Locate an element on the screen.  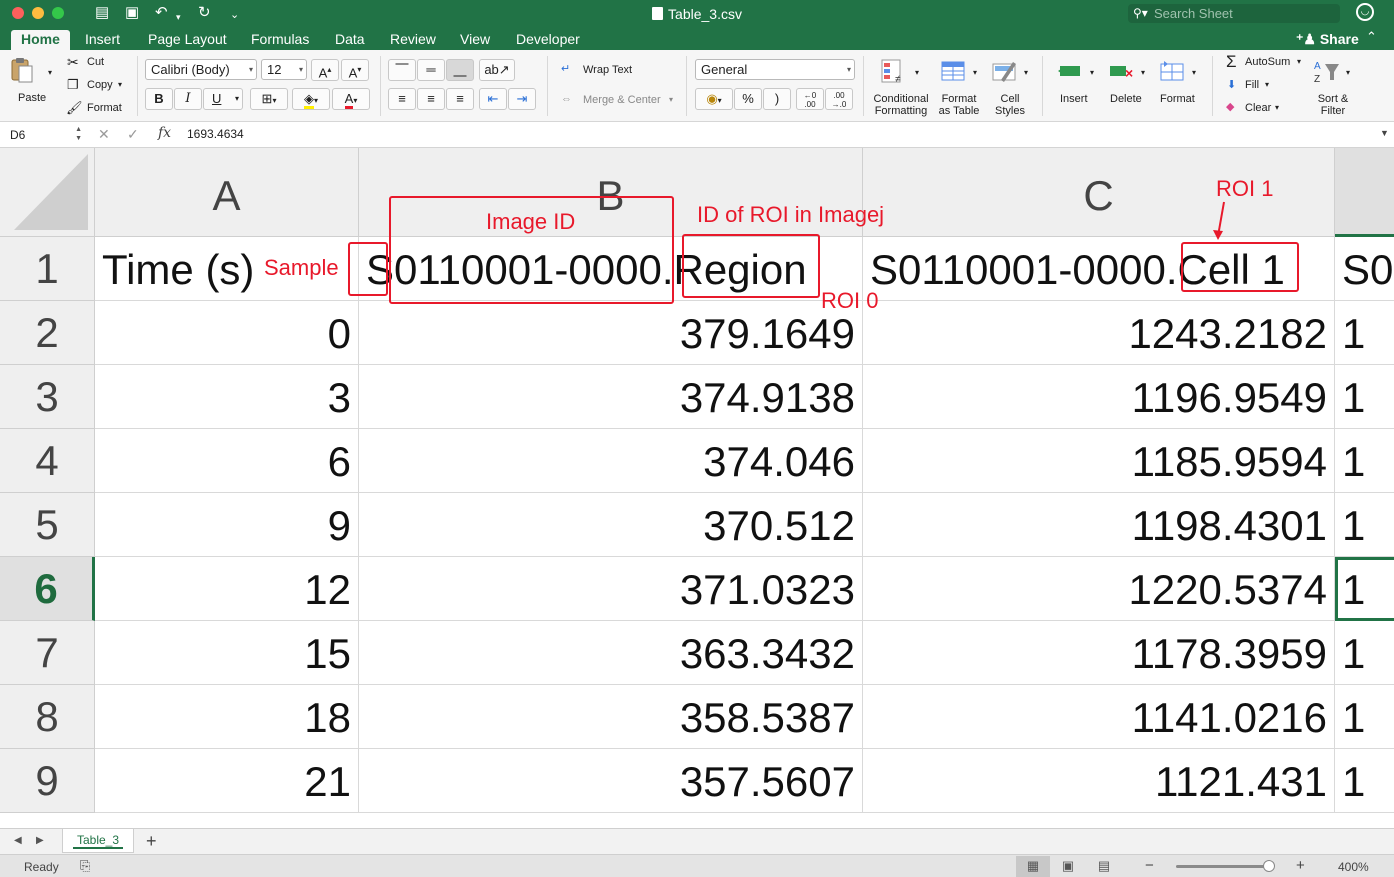
decrease-decimal-button: .00 →.0 is located at coordinates (839, 99).